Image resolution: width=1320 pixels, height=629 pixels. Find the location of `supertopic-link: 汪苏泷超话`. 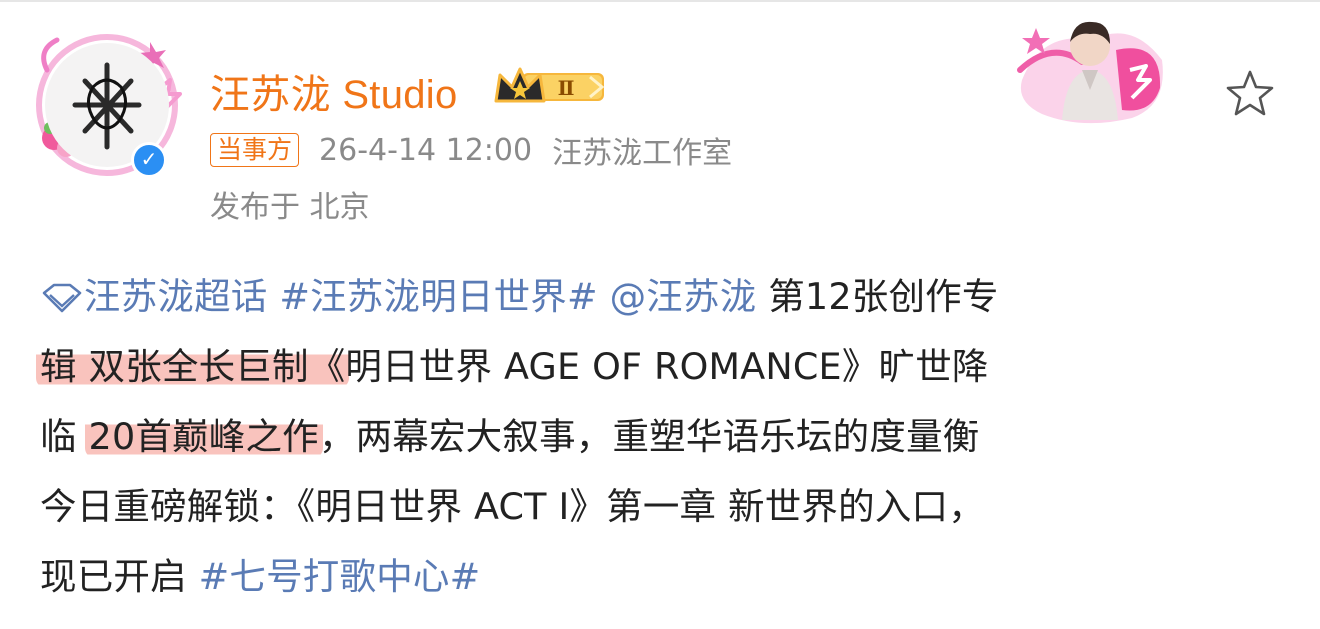

supertopic-link: 汪苏泷超话 is located at coordinates (176, 296).